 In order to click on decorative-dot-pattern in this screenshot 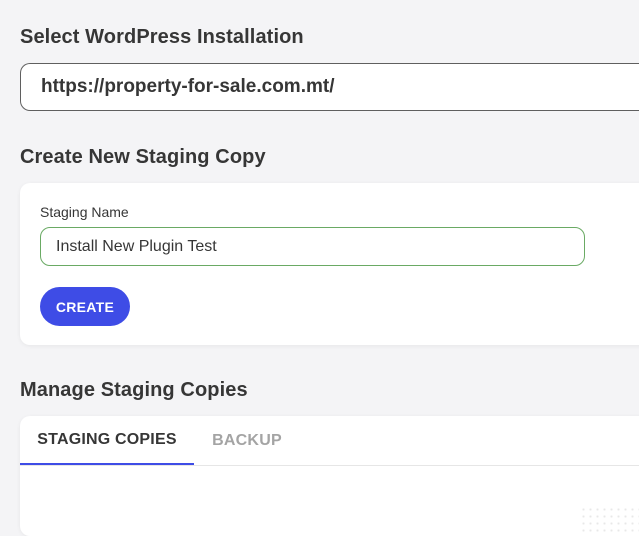, I will do `click(609, 521)`.